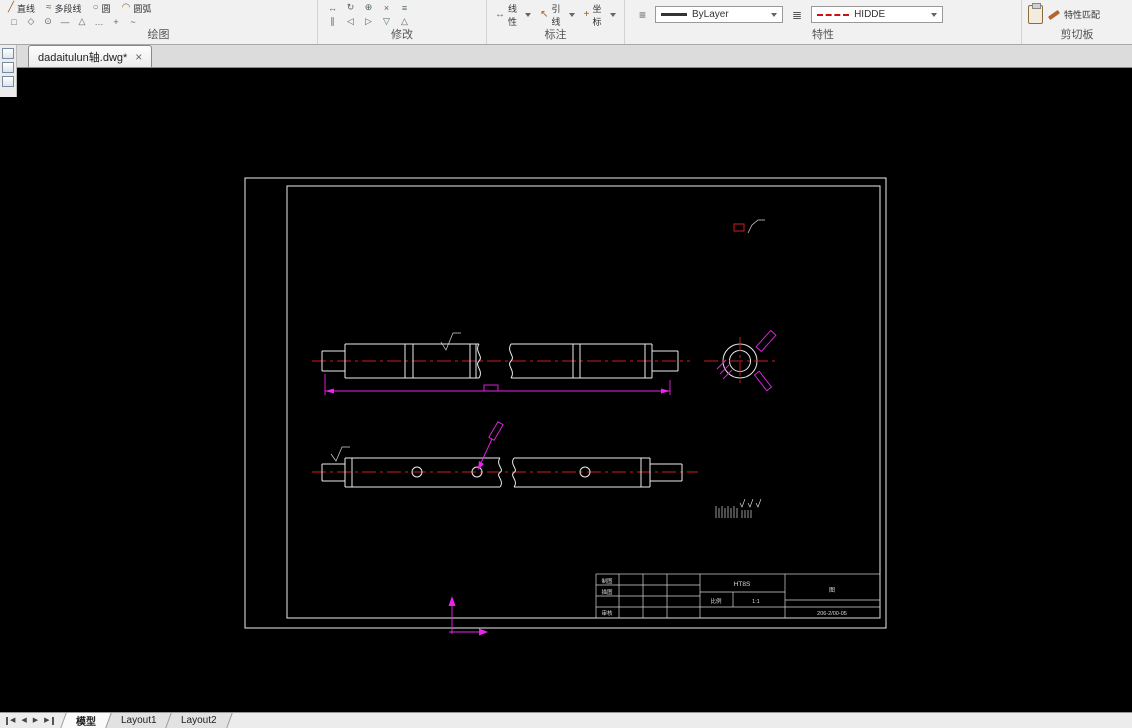 Image resolution: width=1132 pixels, height=728 pixels. Describe the element at coordinates (102, 8) in the screenshot. I see `circle-tool-button: ○ 圆` at that location.